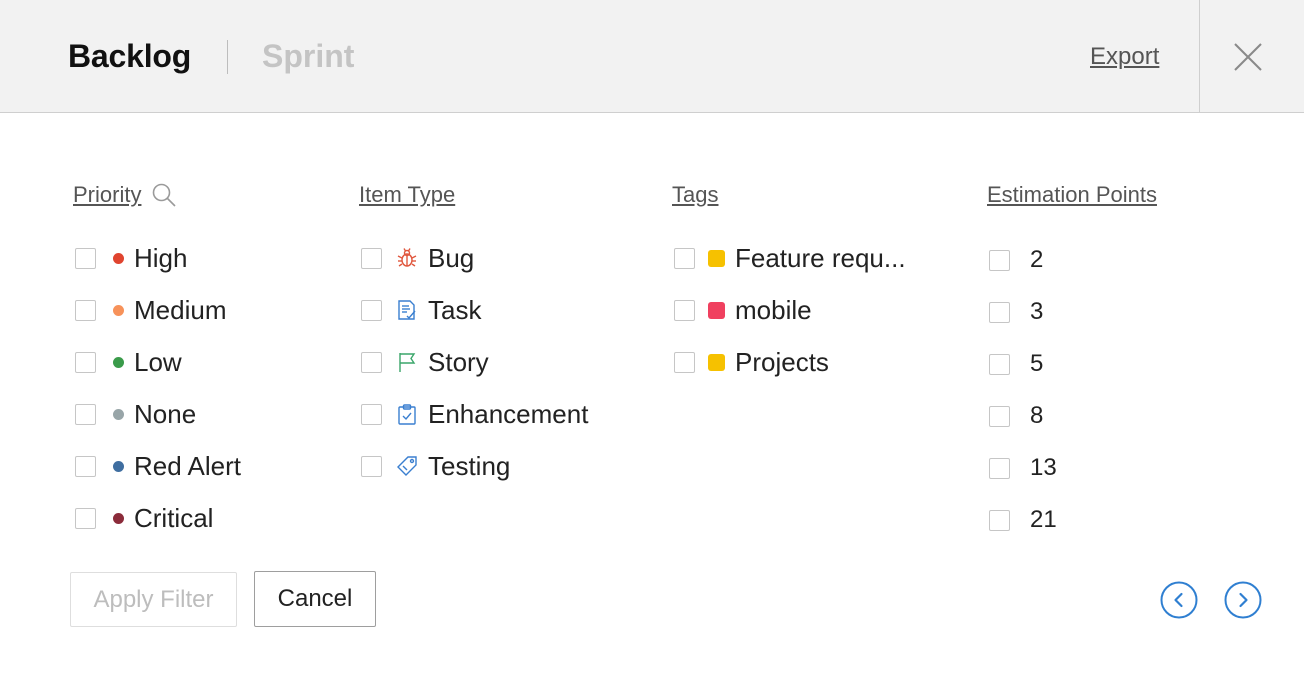 This screenshot has width=1304, height=674. I want to click on close-icon, so click(1248, 57).